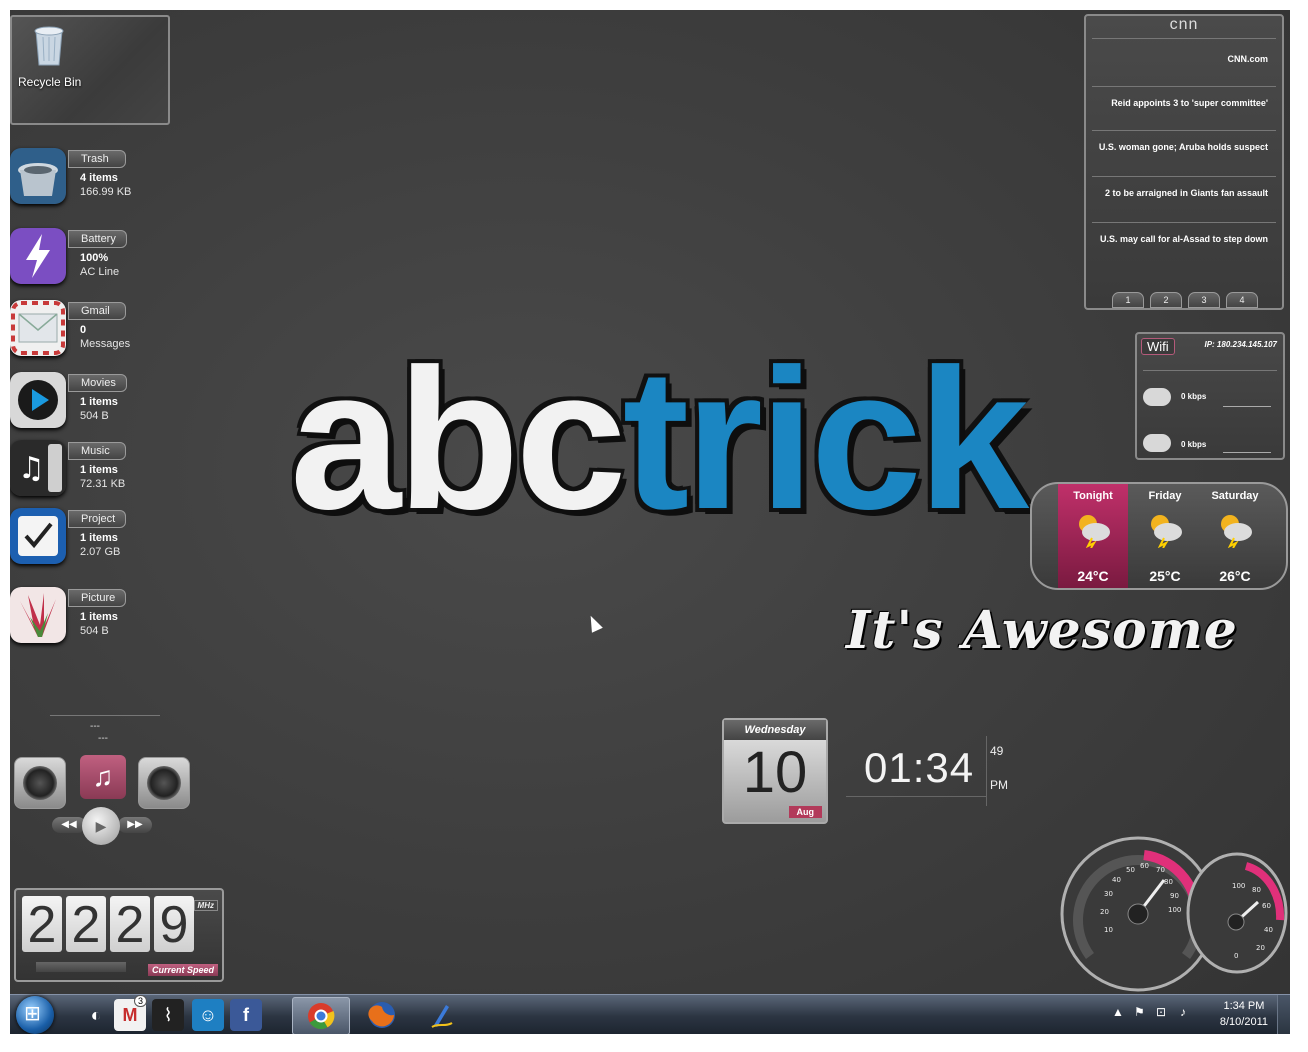 This screenshot has width=1308, height=1052. Describe the element at coordinates (1160, 870) in the screenshot. I see `svg-text: 70` at that location.